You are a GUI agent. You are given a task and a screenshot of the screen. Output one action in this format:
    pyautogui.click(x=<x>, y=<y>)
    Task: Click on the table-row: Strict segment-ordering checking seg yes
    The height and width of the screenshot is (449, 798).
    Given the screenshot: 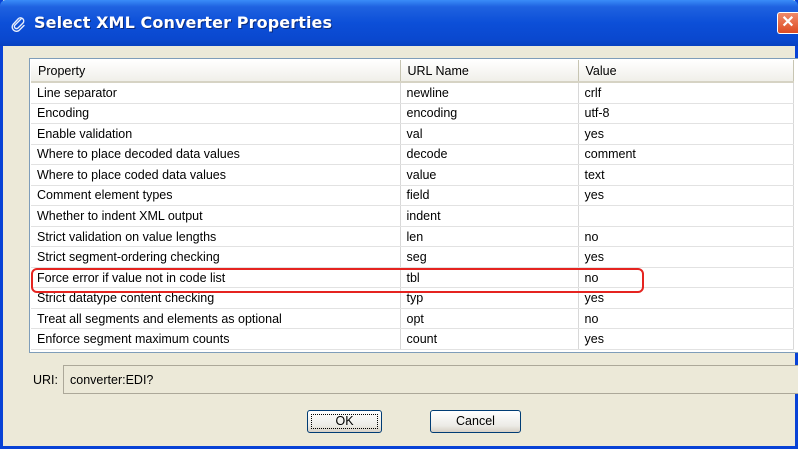 What is the action you would take?
    pyautogui.click(x=412, y=257)
    